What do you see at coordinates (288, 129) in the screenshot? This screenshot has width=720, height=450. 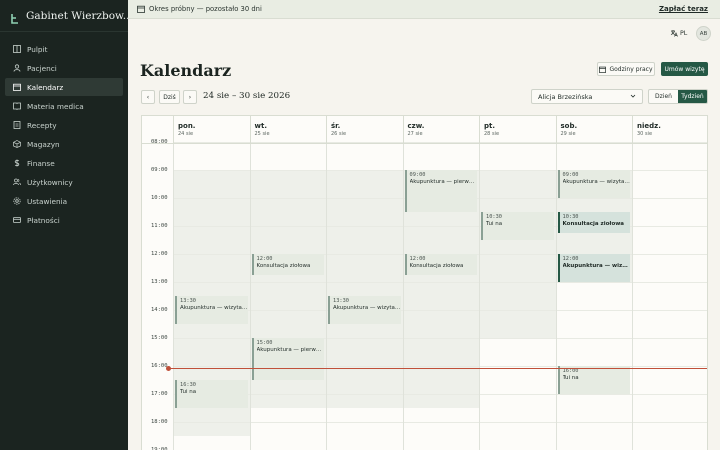 I see `day-header: wt. 25 sie` at bounding box center [288, 129].